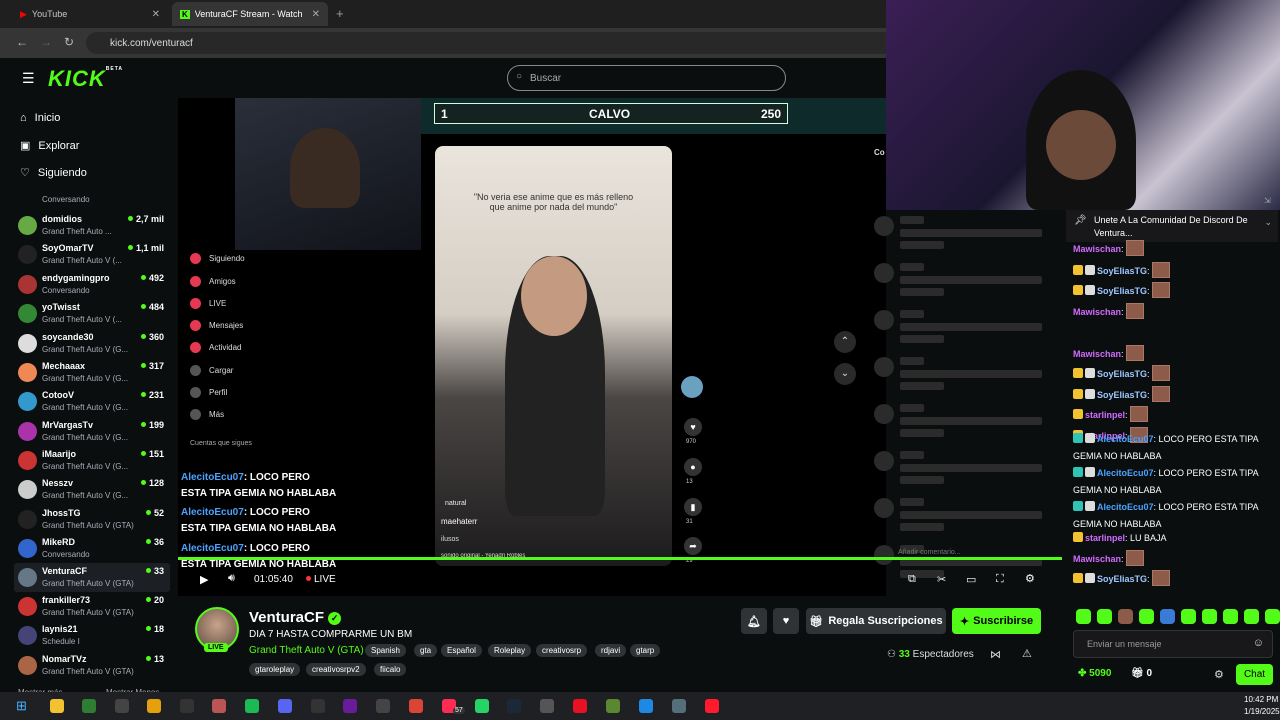 The height and width of the screenshot is (720, 1280). What do you see at coordinates (620, 558) in the screenshot?
I see `progress-bar` at bounding box center [620, 558].